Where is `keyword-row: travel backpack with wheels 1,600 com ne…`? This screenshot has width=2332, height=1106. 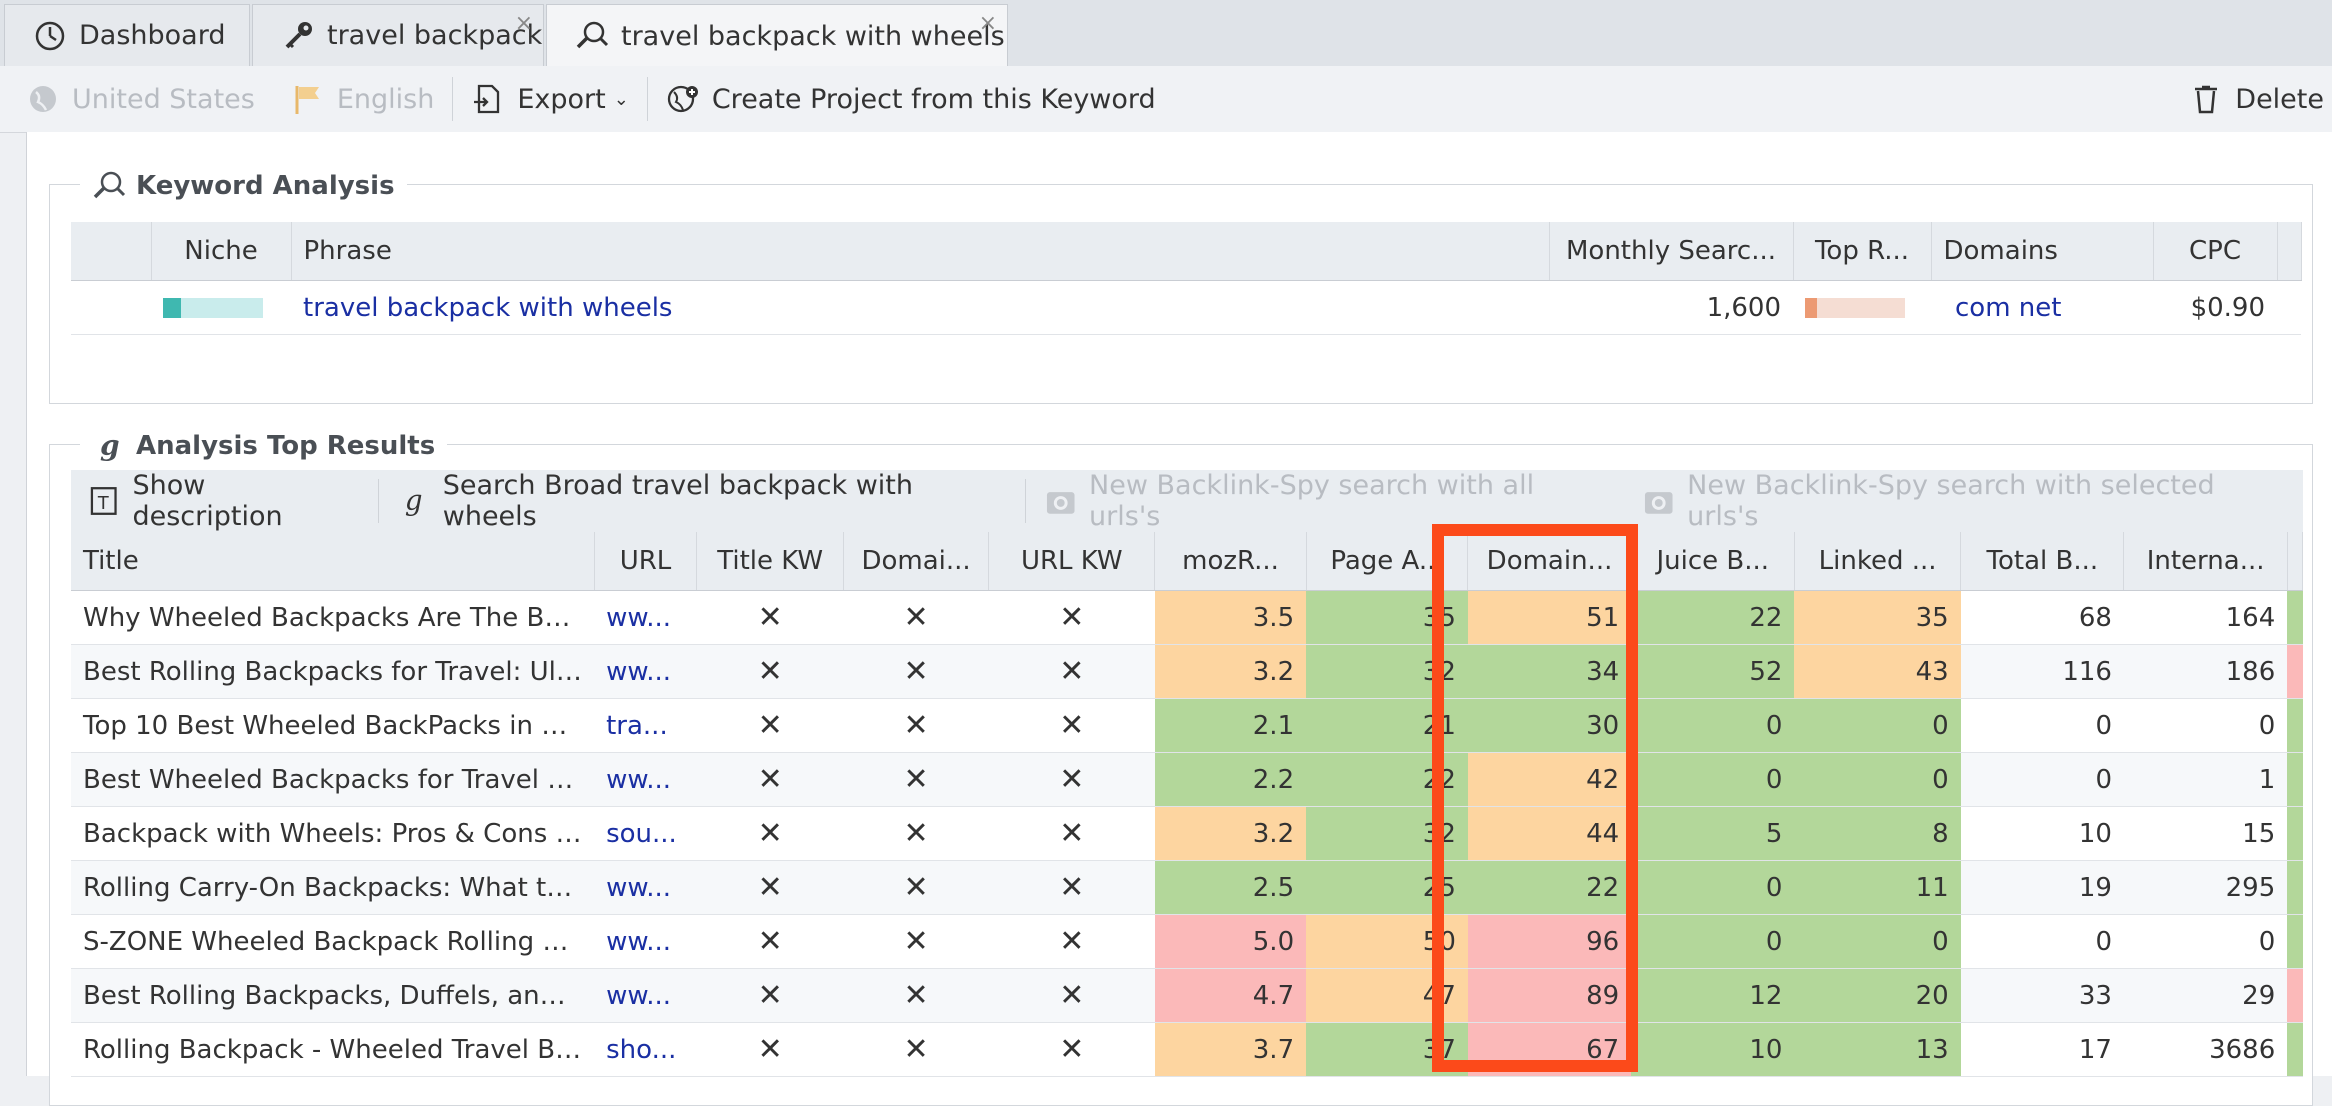 keyword-row: travel backpack with wheels 1,600 com ne… is located at coordinates (1186, 307).